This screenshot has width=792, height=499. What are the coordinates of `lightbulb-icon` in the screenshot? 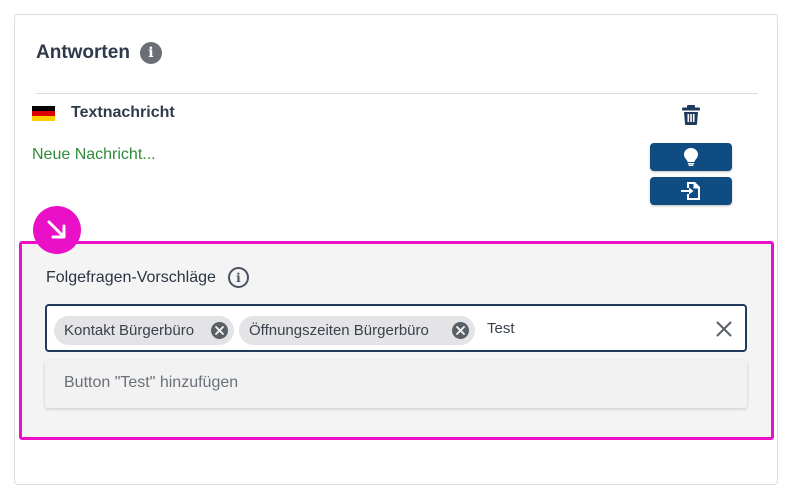 It's located at (691, 157).